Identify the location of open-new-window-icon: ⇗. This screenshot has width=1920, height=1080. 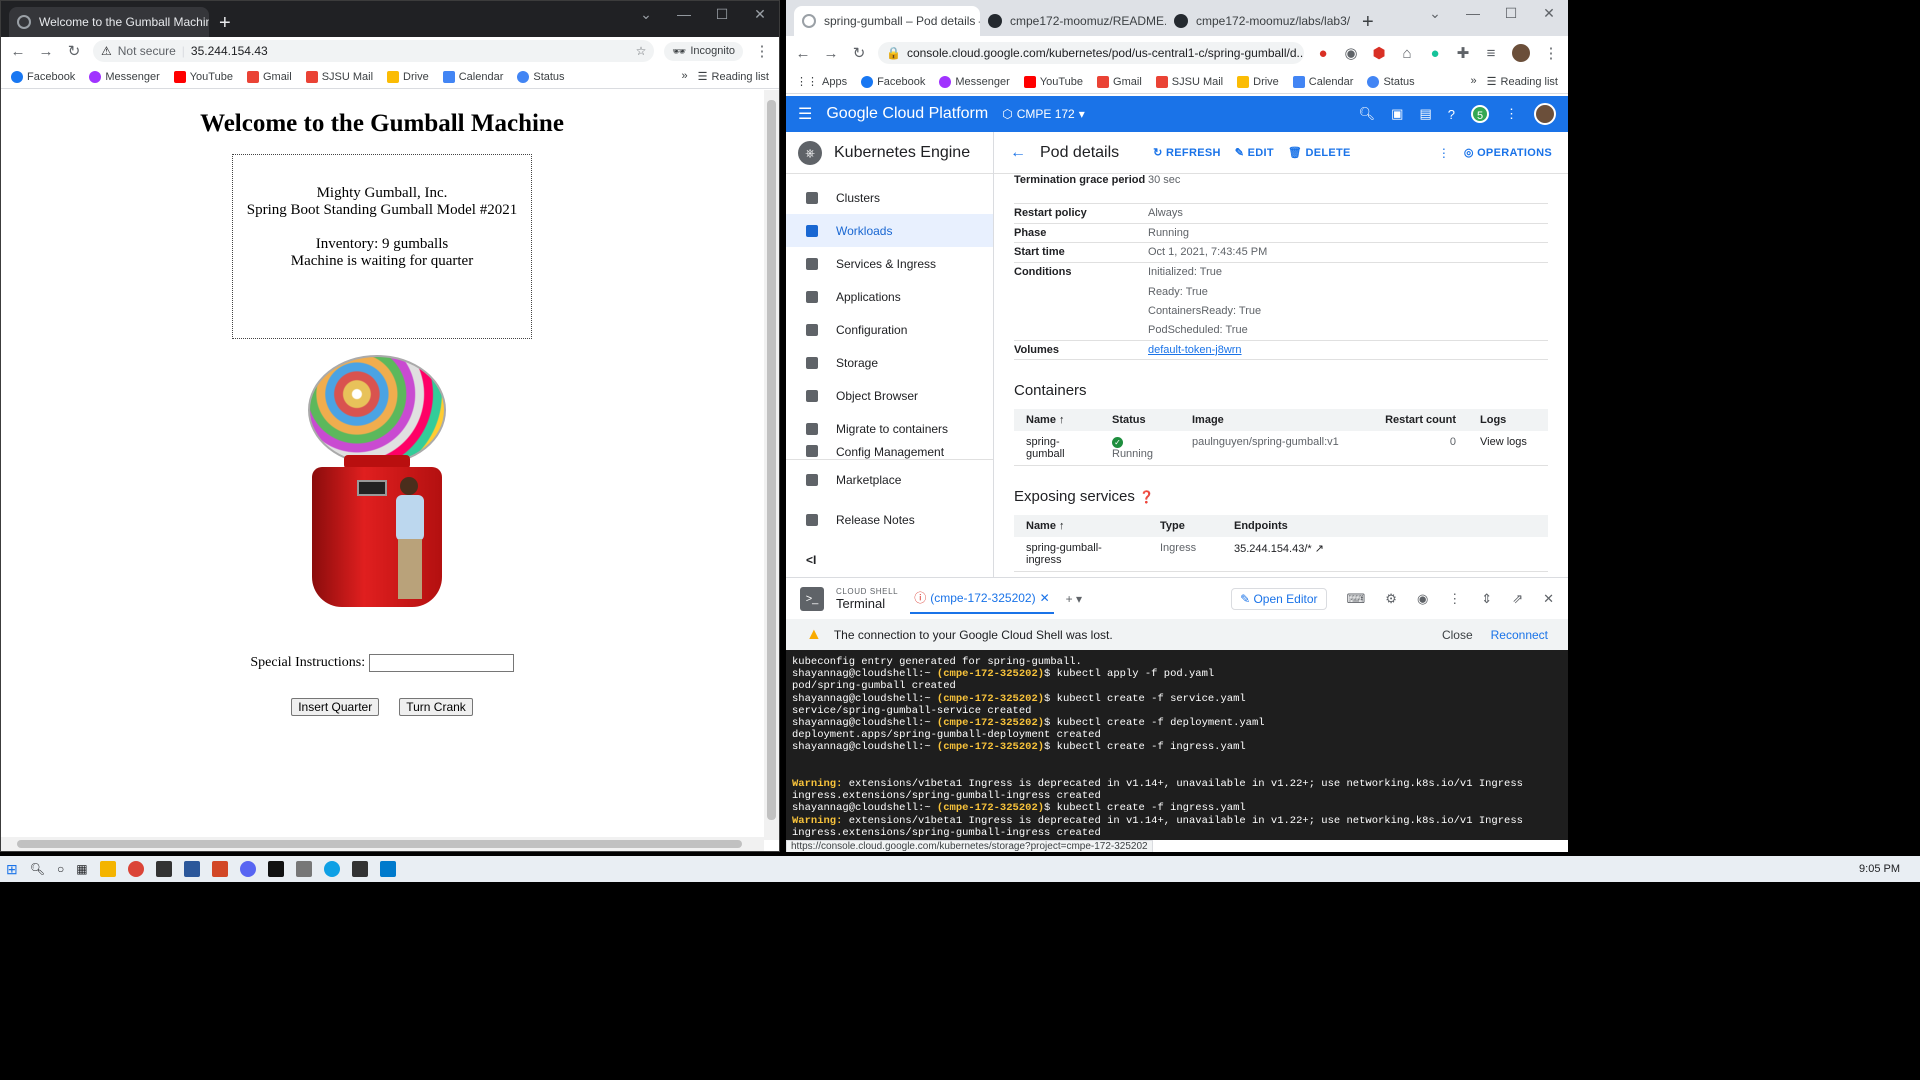
(1517, 599).